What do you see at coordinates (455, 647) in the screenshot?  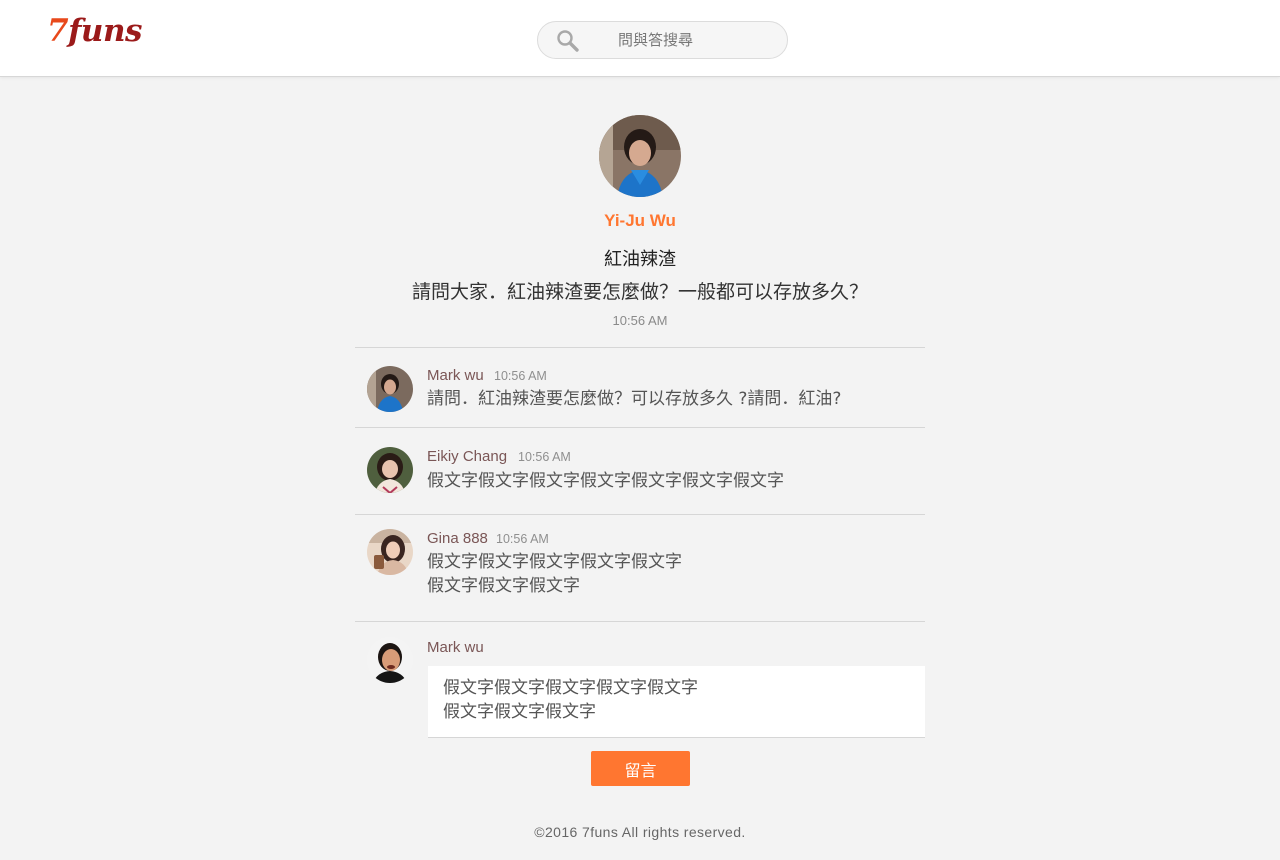 I see `compose-author: Mark wu` at bounding box center [455, 647].